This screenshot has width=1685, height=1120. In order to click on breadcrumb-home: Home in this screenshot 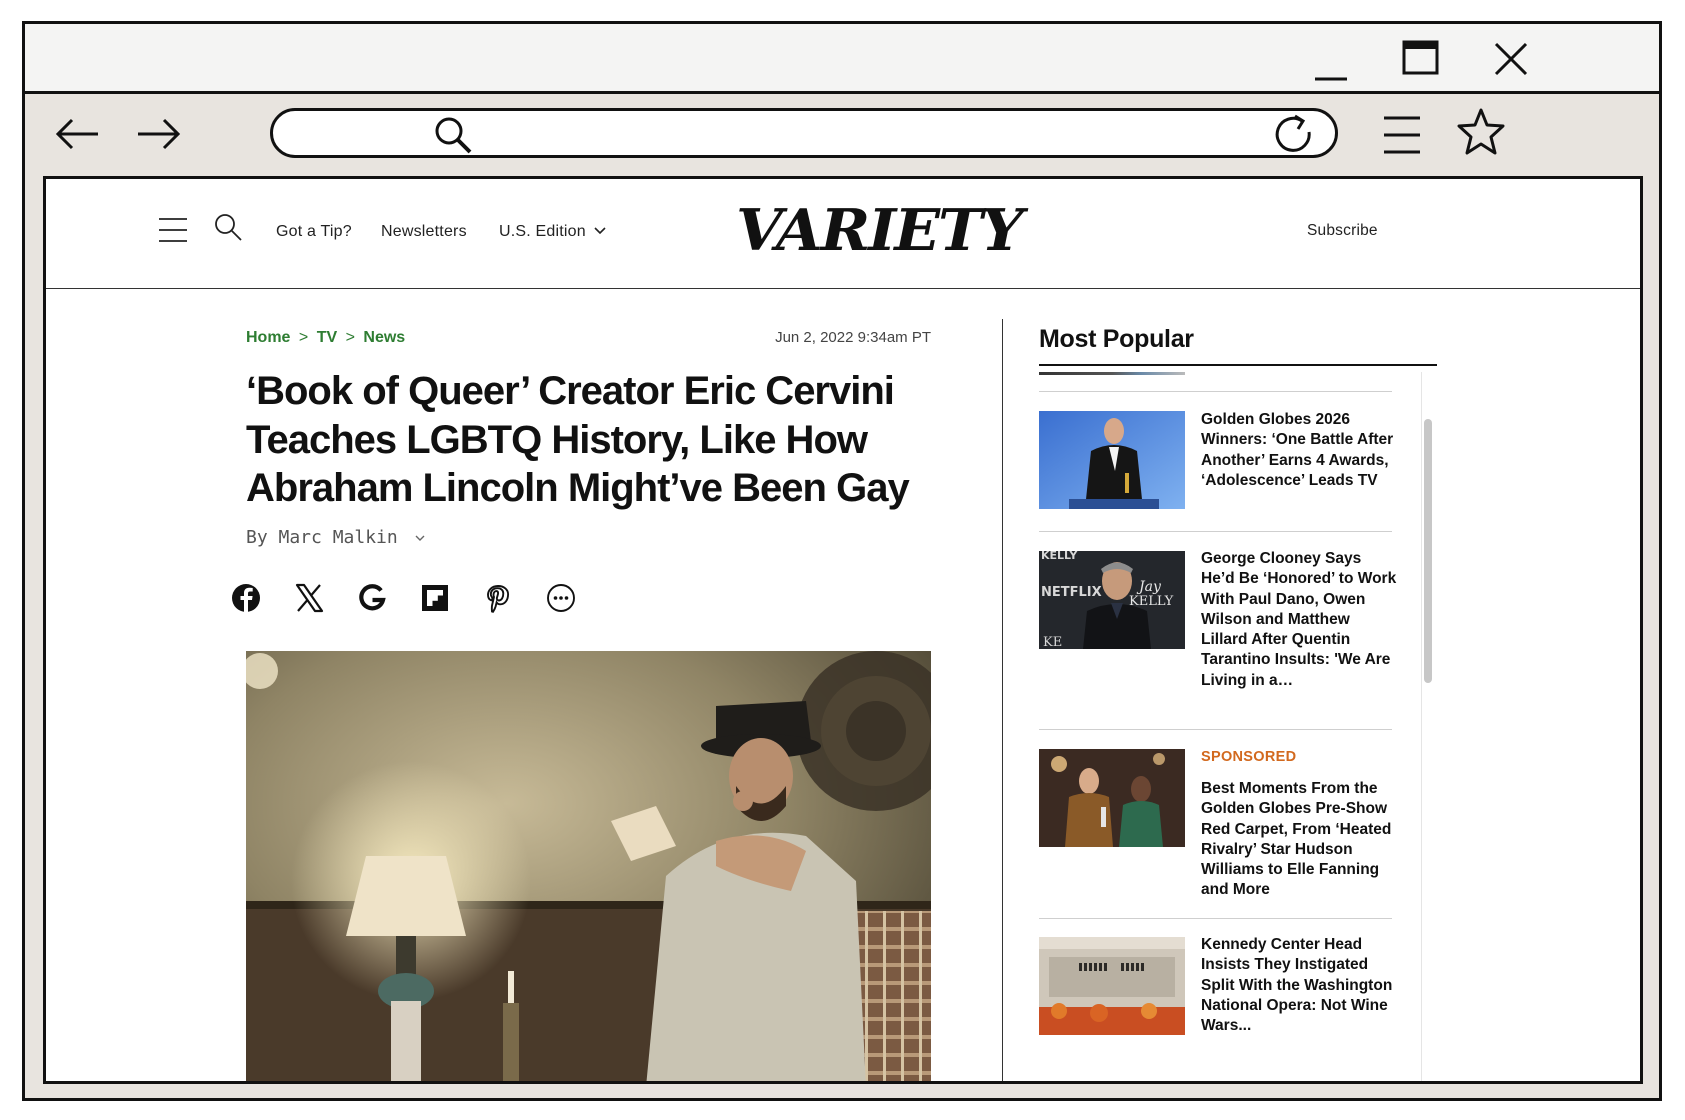, I will do `click(268, 337)`.